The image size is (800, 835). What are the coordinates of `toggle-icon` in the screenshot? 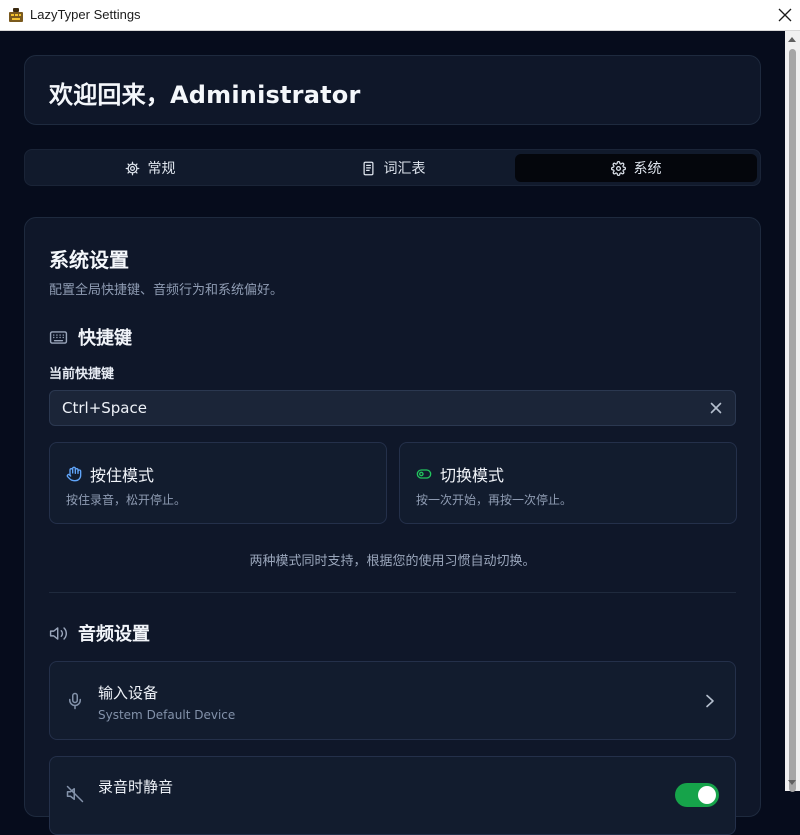 It's located at (424, 474).